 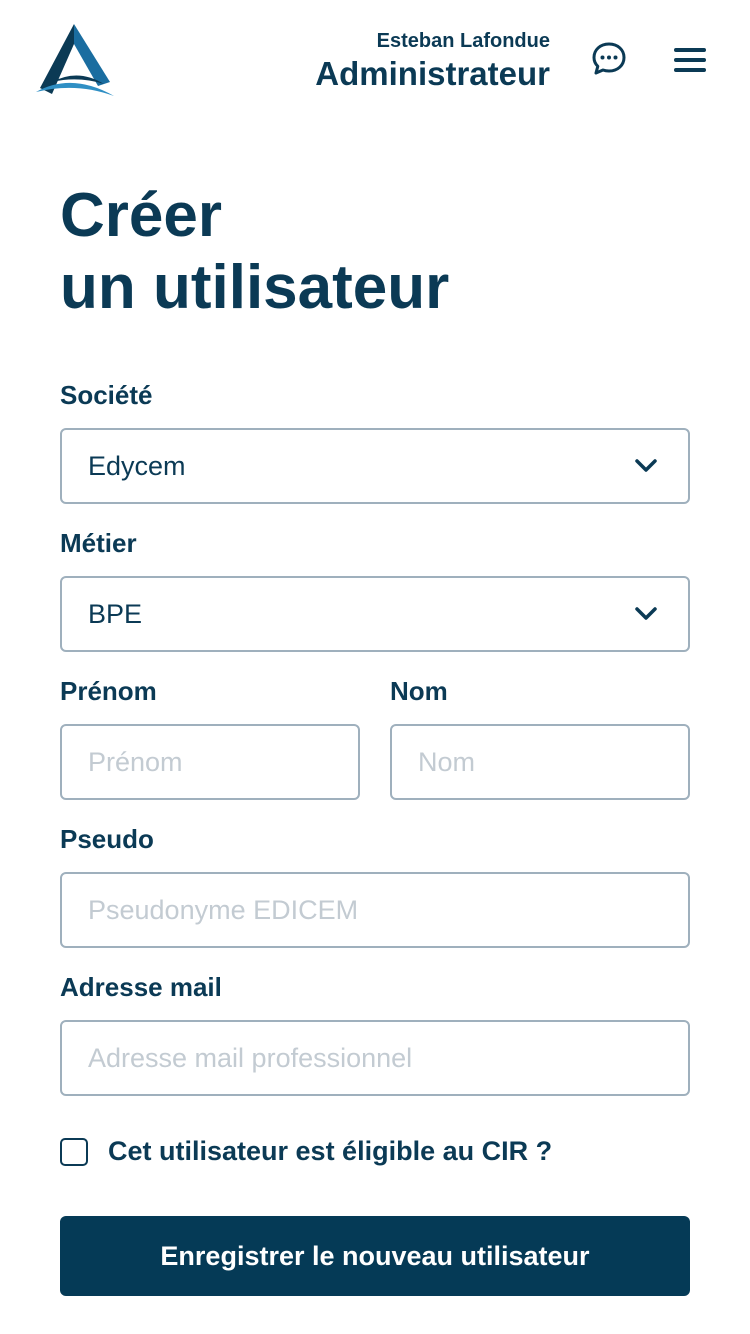 I want to click on metier-label: Métier, so click(x=98, y=543).